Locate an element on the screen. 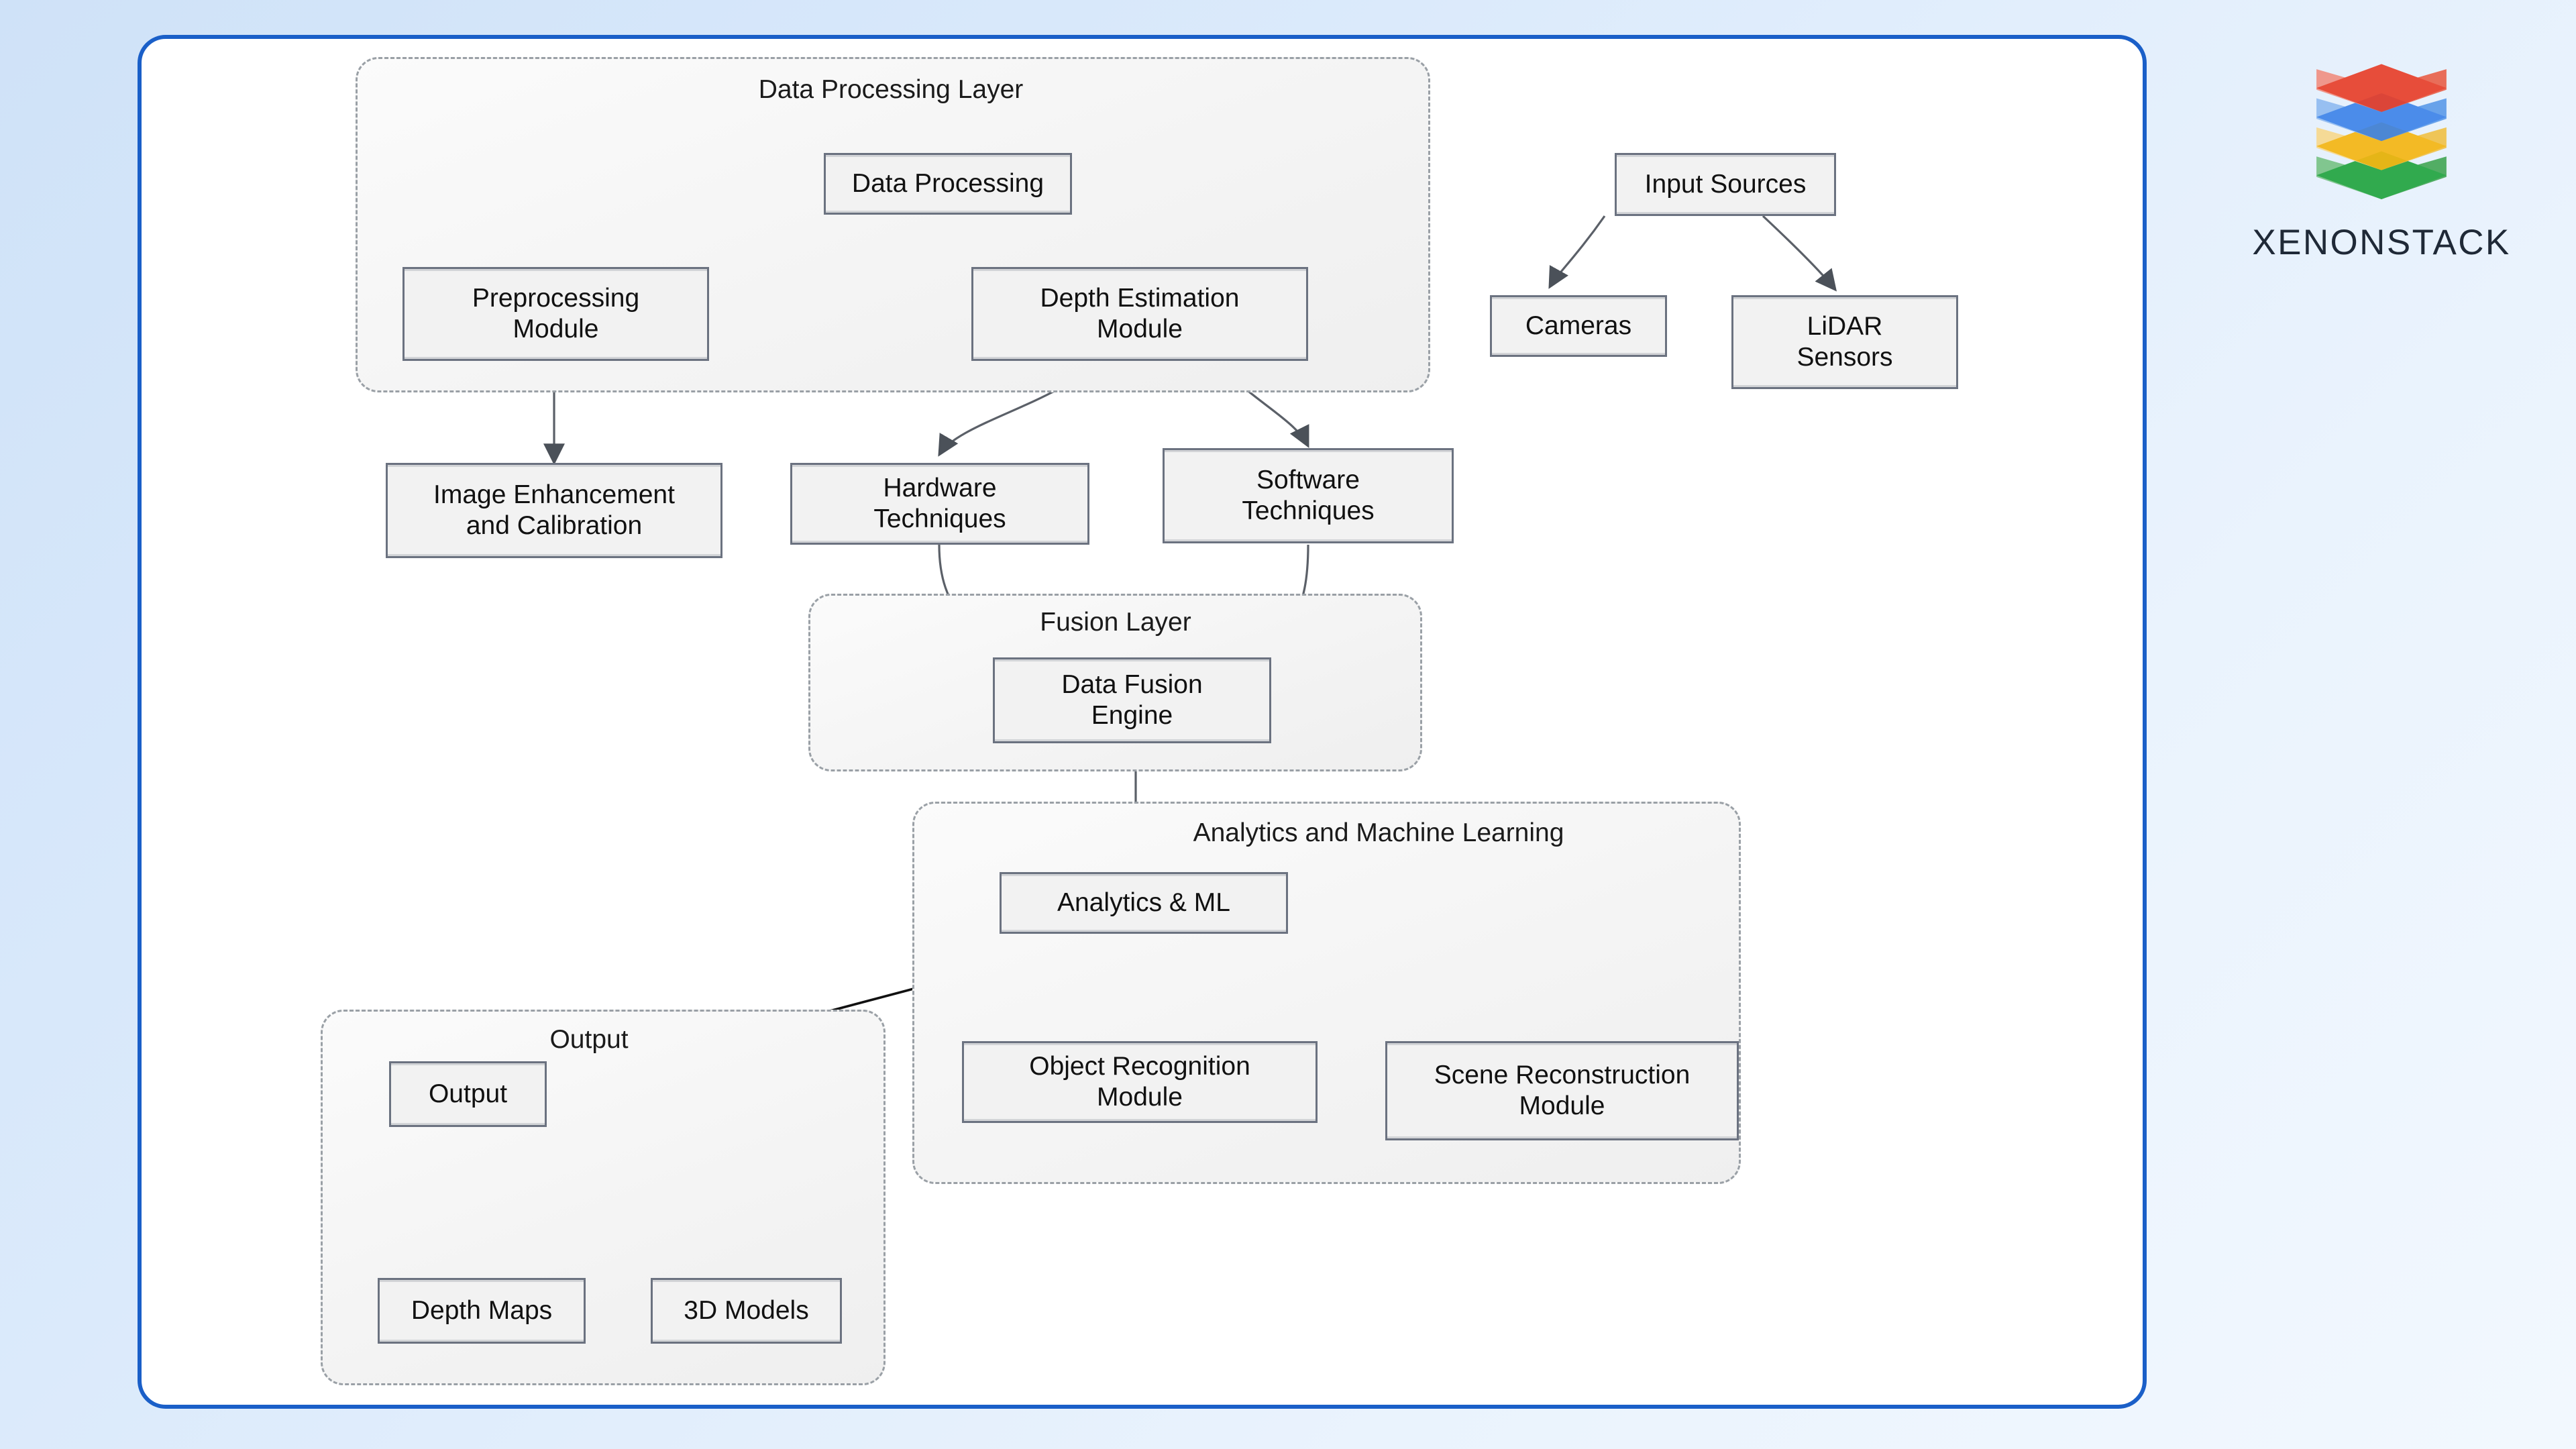  node-scene-reconstruction-module: Scene Reconstruction Module is located at coordinates (1562, 1090).